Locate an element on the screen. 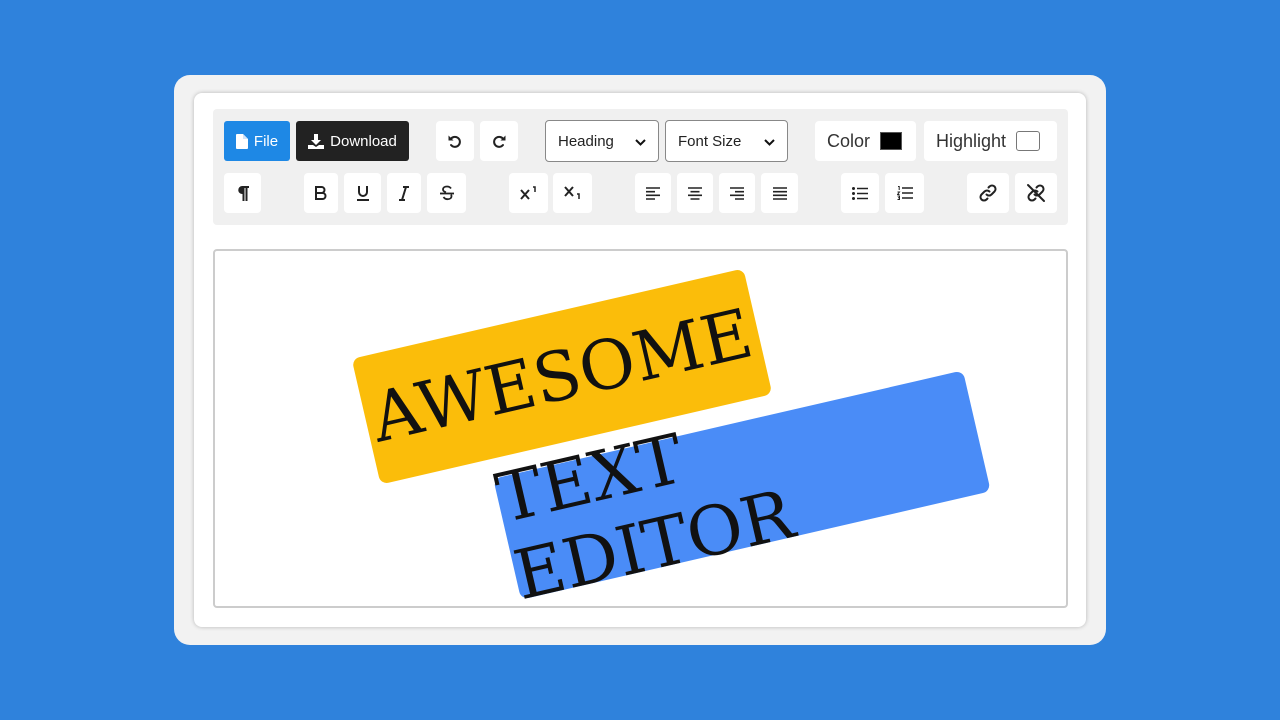 This screenshot has height=720, width=1280. italic-icon is located at coordinates (404, 193).